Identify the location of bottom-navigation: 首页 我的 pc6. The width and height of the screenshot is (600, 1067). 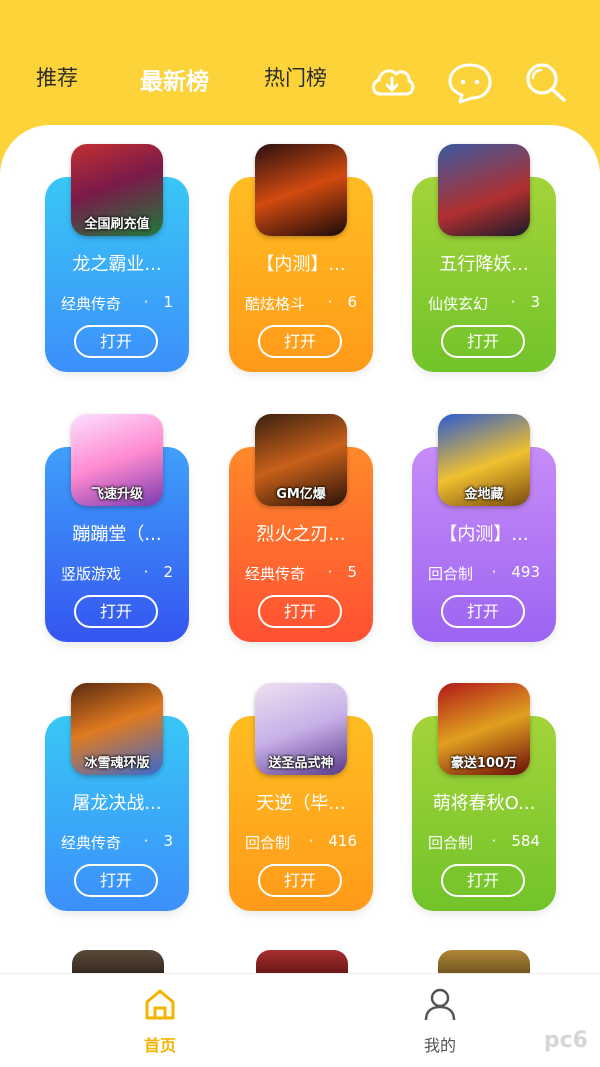
(300, 1020).